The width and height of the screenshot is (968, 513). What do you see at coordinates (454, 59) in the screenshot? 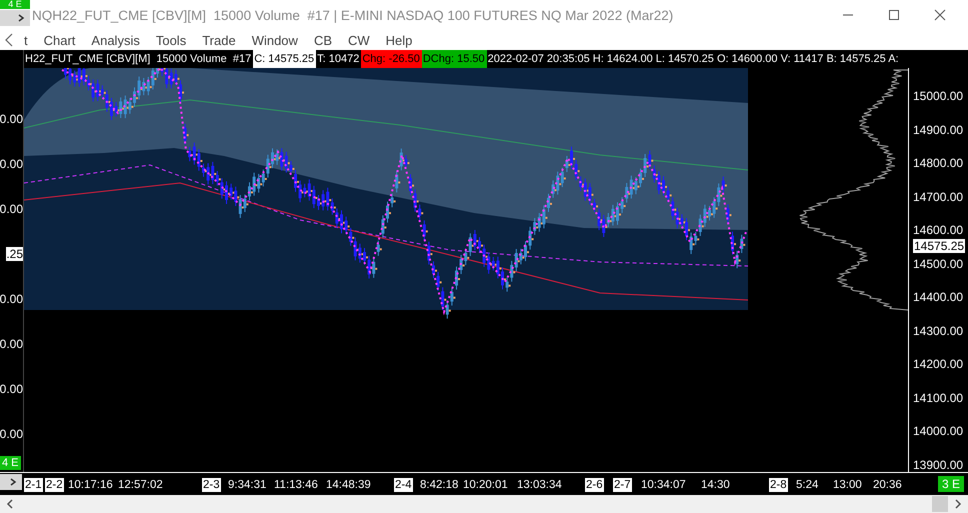
I see `quote-field: DChg: 15.50` at bounding box center [454, 59].